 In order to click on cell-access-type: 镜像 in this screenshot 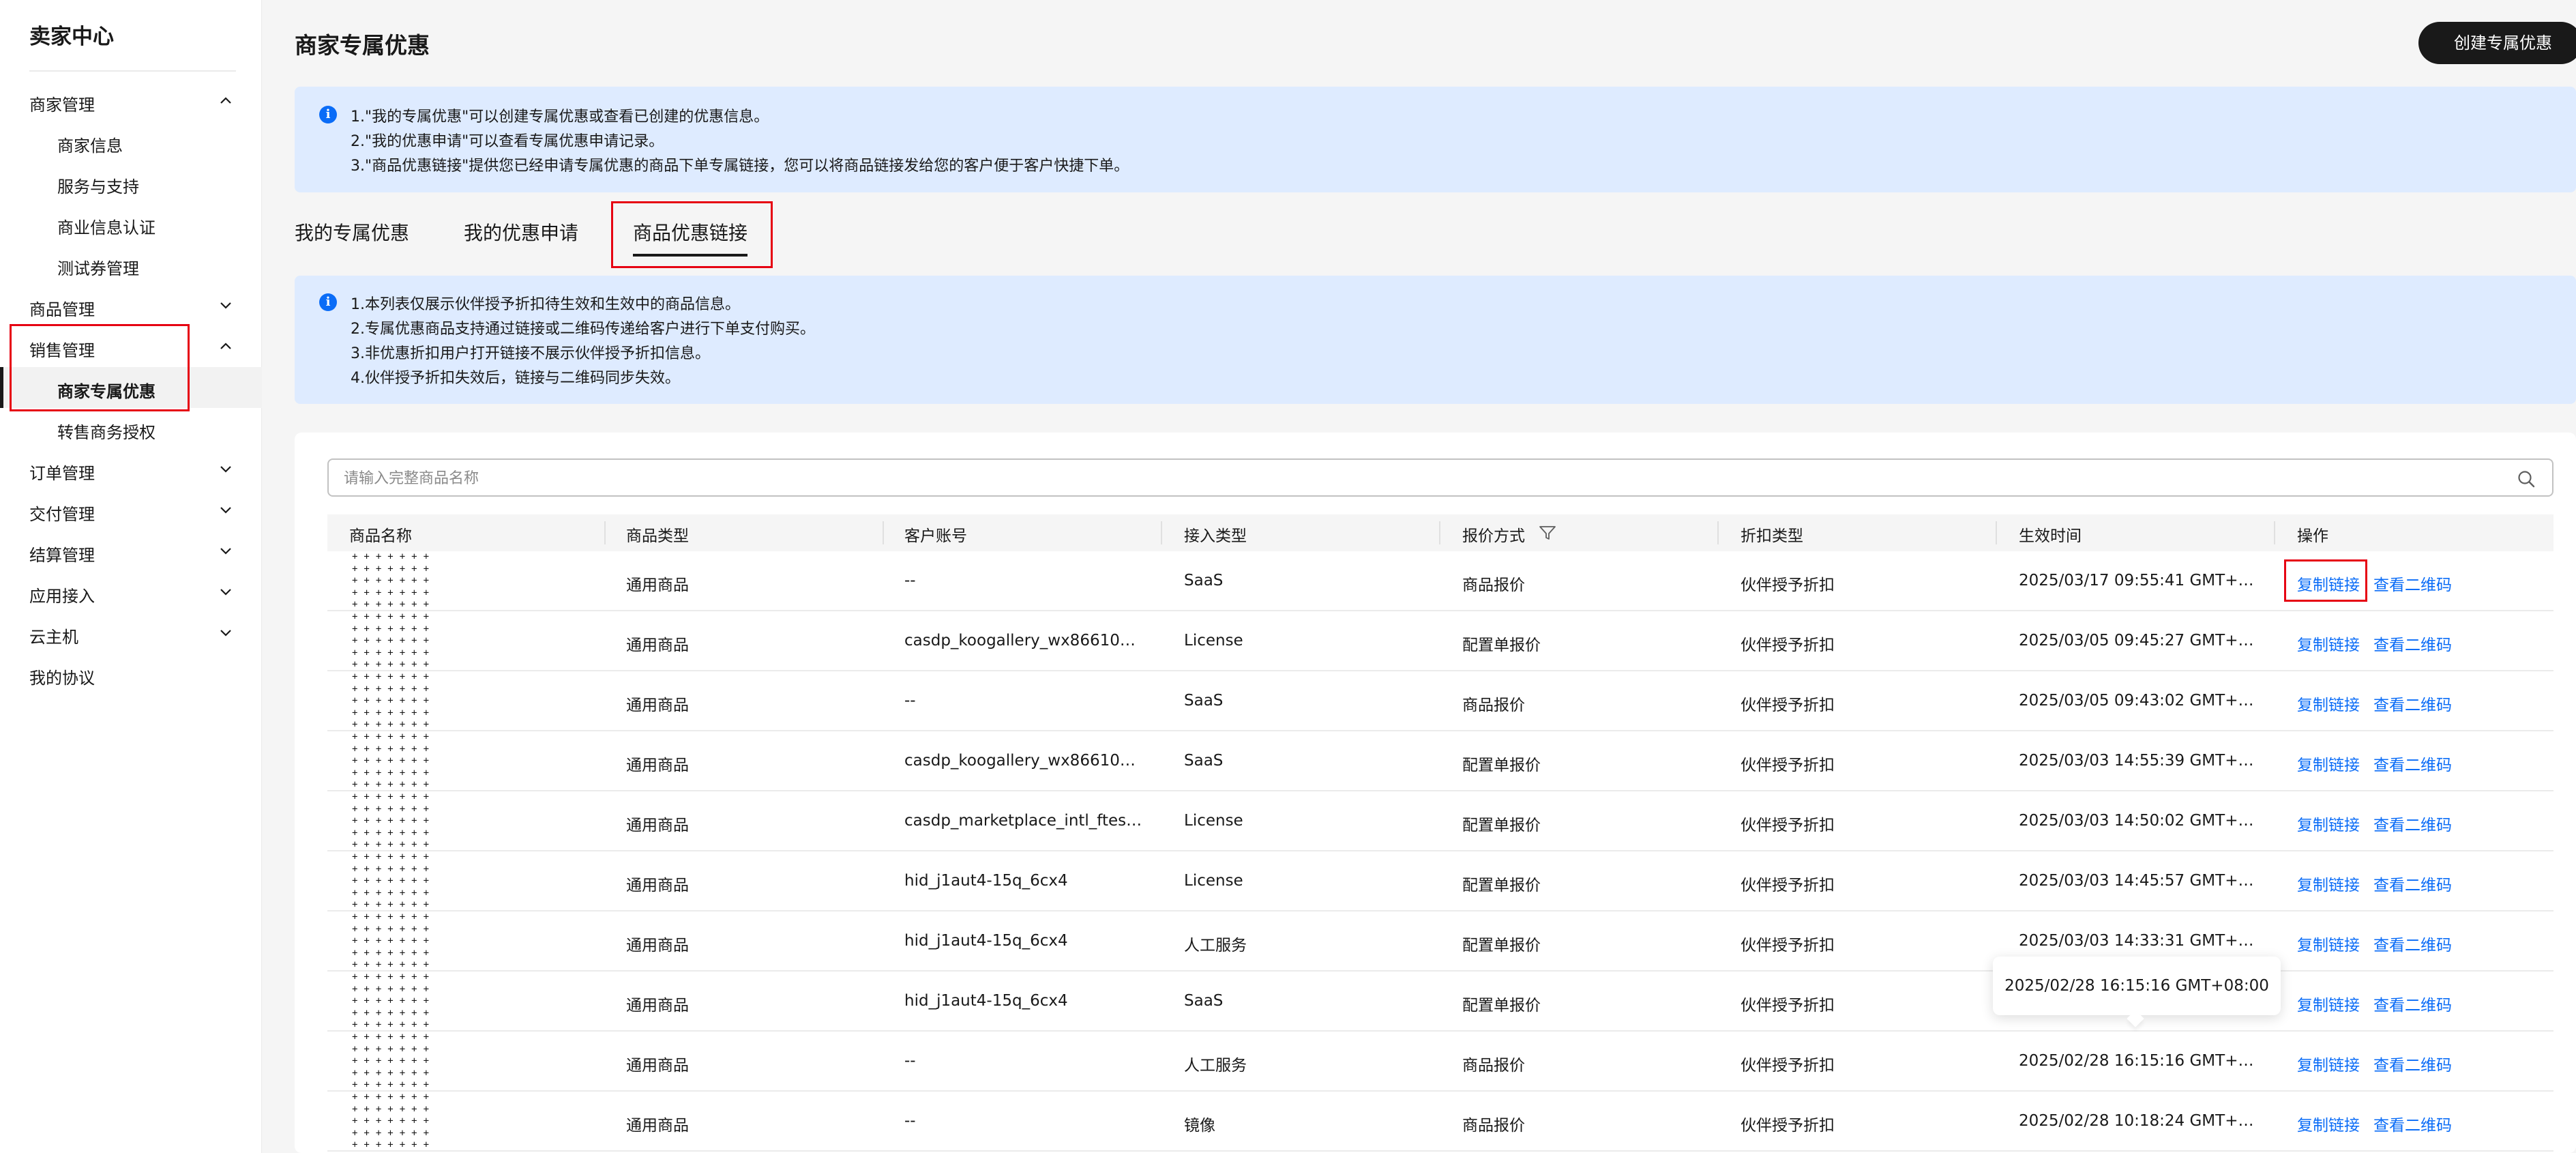, I will do `click(1199, 1126)`.